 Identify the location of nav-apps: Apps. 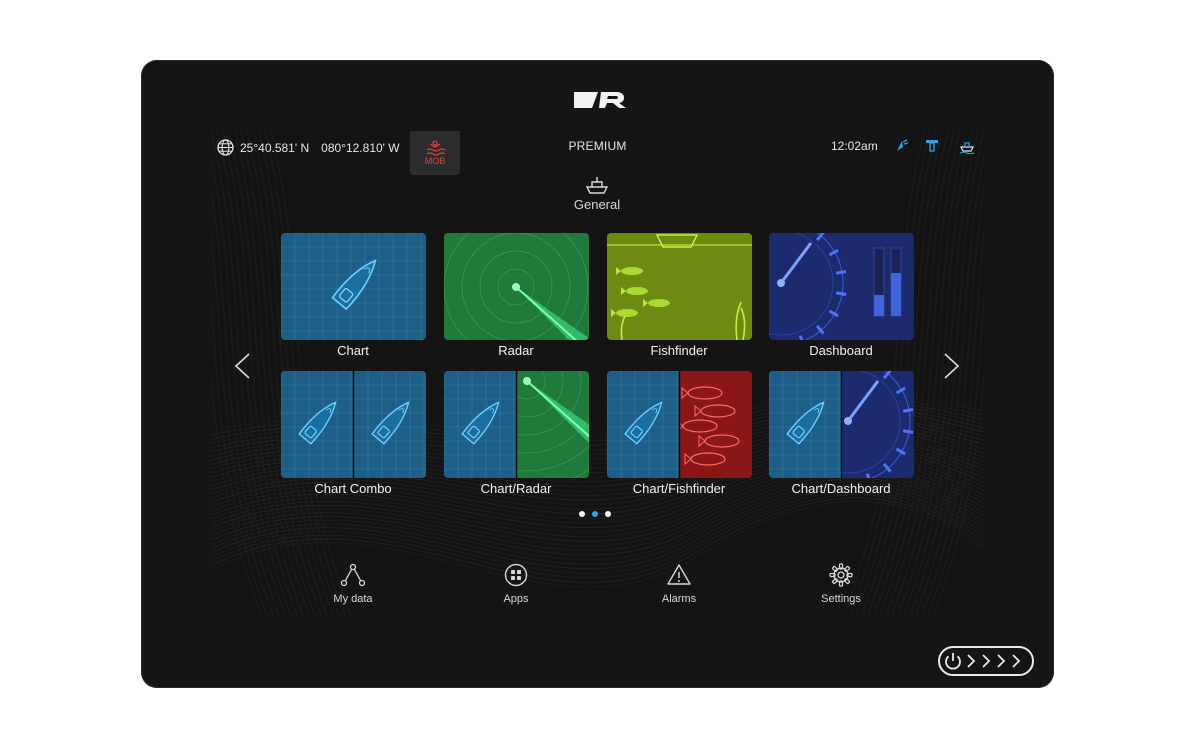
(516, 584).